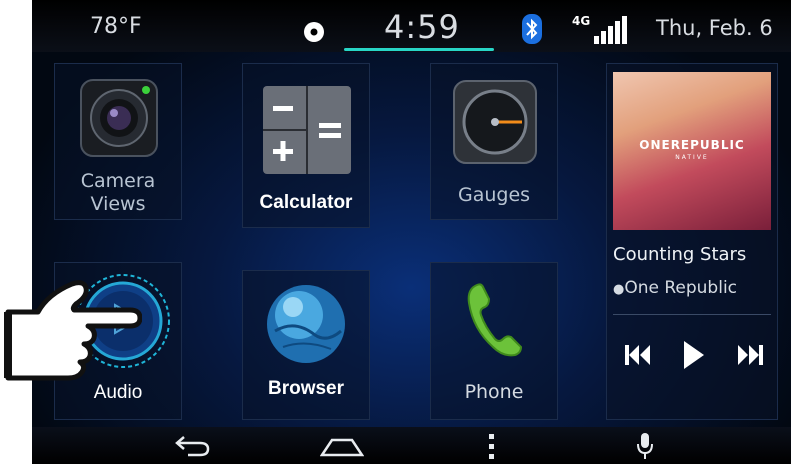  I want to click on album-title: ONEREPUBLIC, so click(692, 145).